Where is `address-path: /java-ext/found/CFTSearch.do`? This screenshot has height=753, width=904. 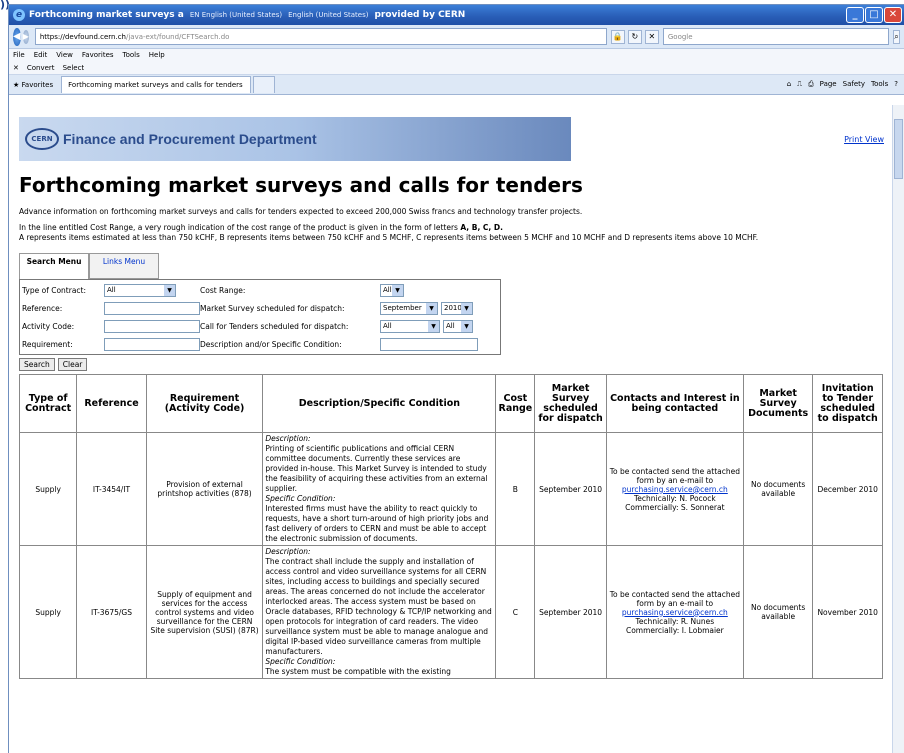 address-path: /java-ext/found/CFTSearch.do is located at coordinates (178, 36).